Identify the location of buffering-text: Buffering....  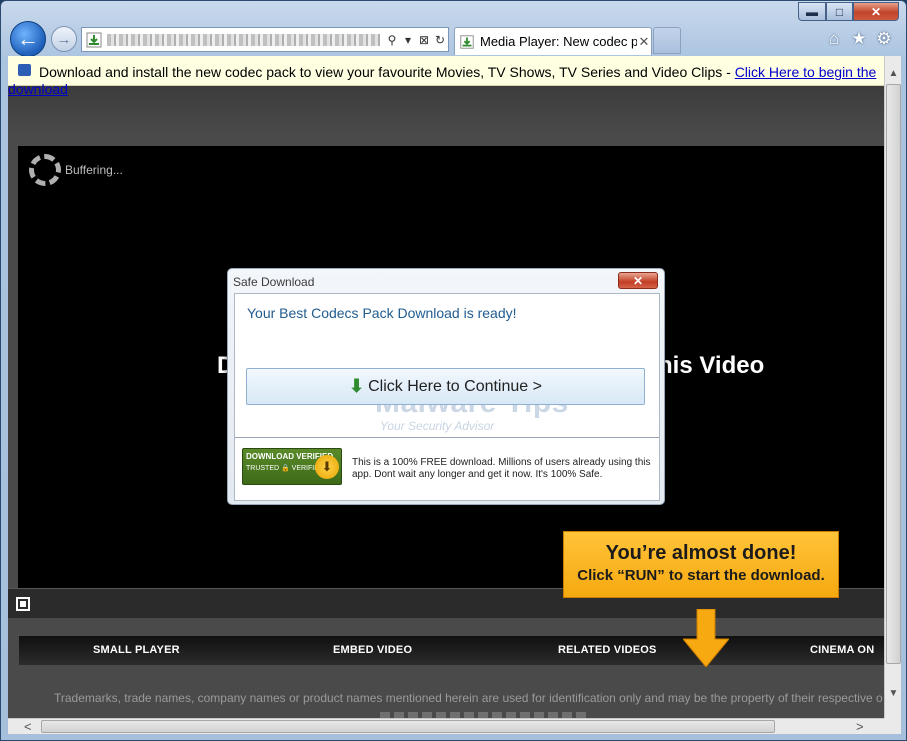
(94, 170).